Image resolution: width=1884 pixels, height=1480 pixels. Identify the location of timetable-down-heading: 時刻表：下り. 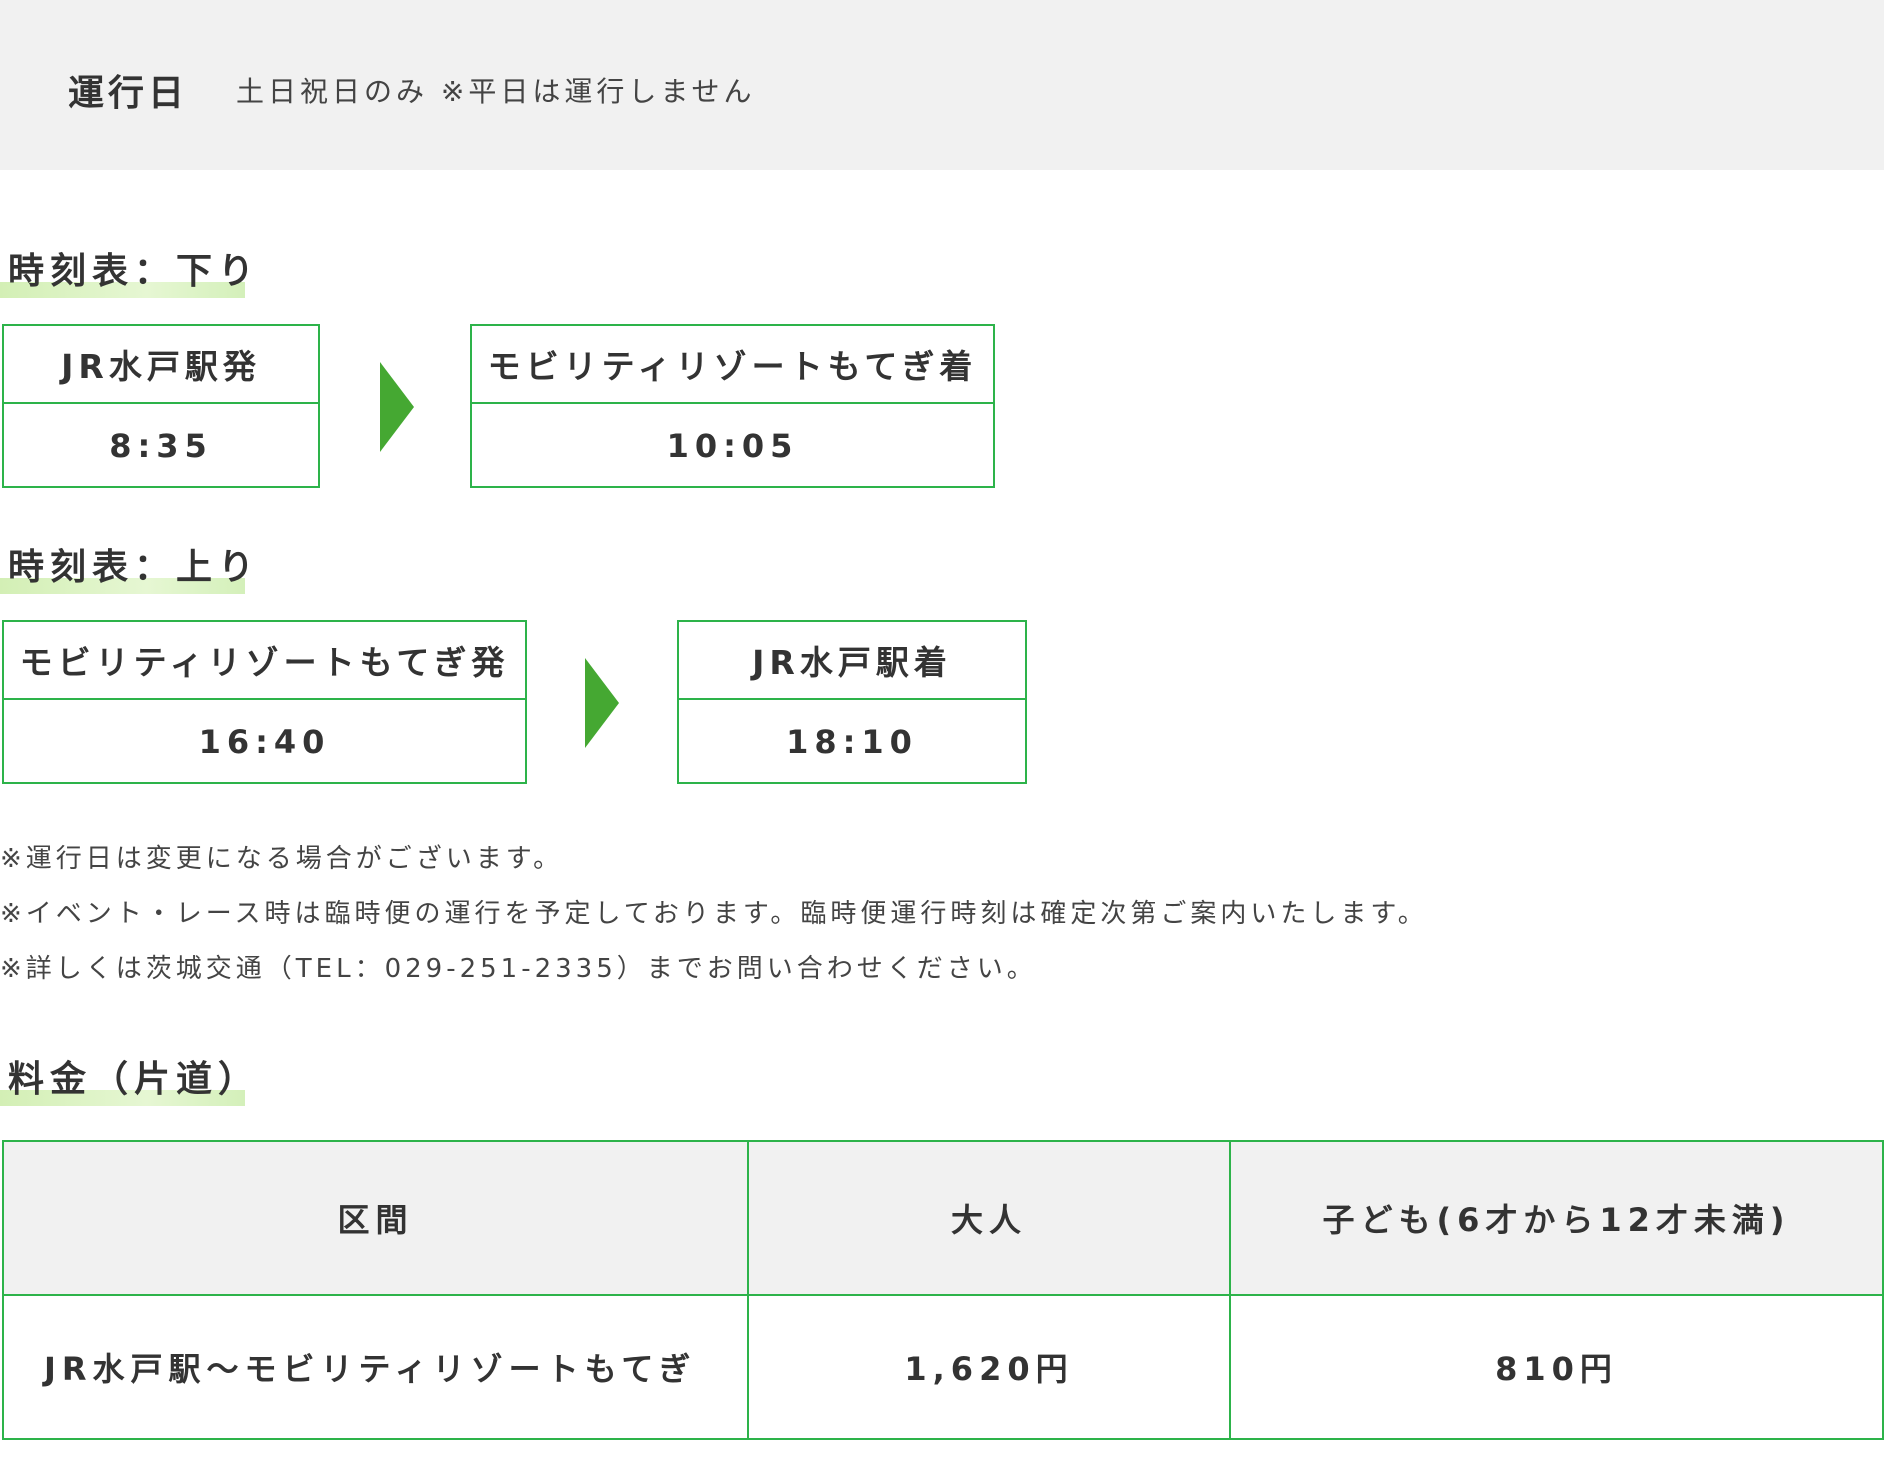
(130, 270).